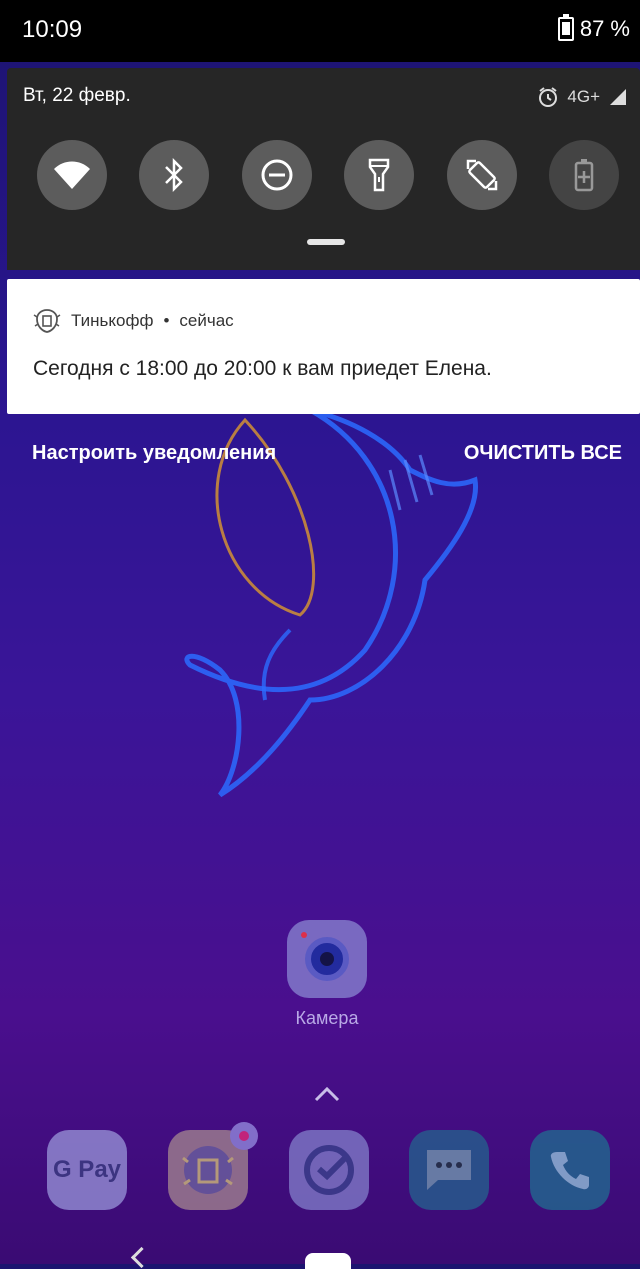  I want to click on tinkoff-logo-icon, so click(47, 321).